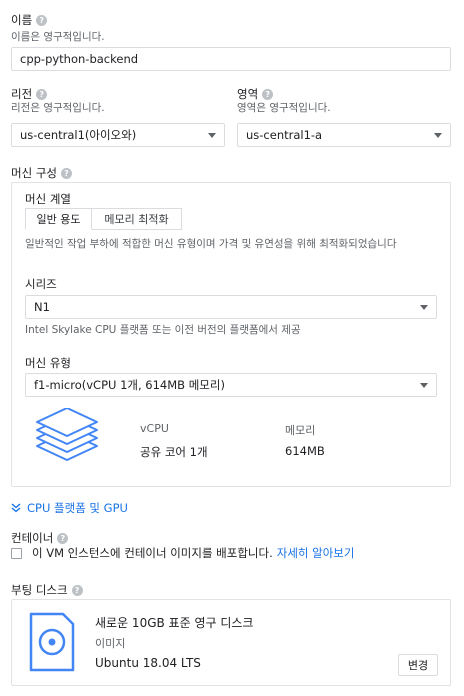  I want to click on tab-memory-optimized: 메모리 최적화, so click(137, 219).